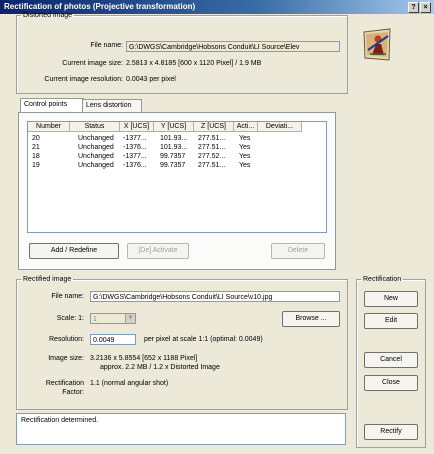  What do you see at coordinates (425, 7) in the screenshot?
I see `close-window-button: ×` at bounding box center [425, 7].